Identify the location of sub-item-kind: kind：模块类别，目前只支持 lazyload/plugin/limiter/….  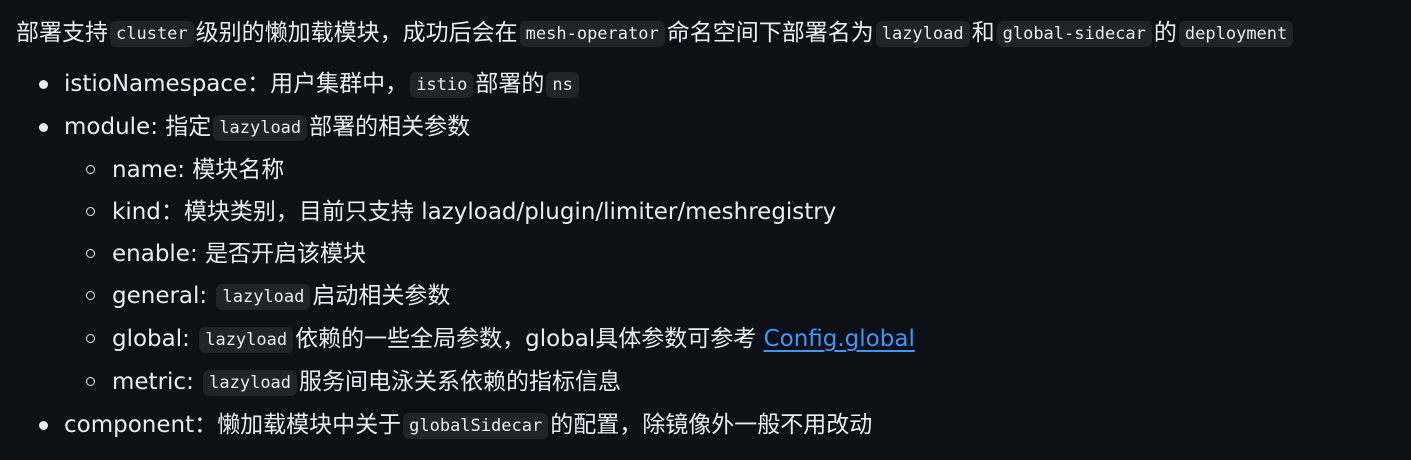
(737, 212).